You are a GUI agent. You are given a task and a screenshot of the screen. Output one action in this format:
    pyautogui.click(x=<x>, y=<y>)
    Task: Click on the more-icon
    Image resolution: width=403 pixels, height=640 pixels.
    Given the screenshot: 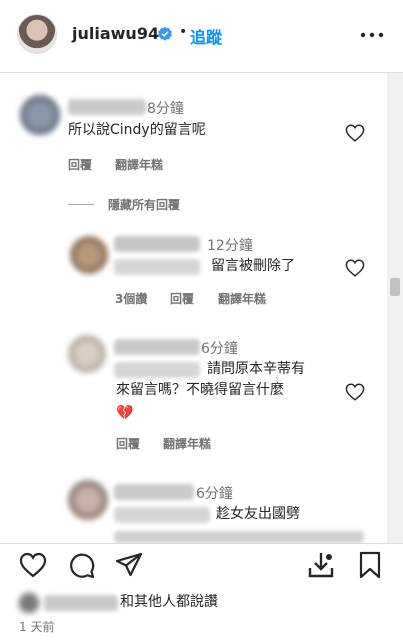 What is the action you would take?
    pyautogui.click(x=372, y=35)
    